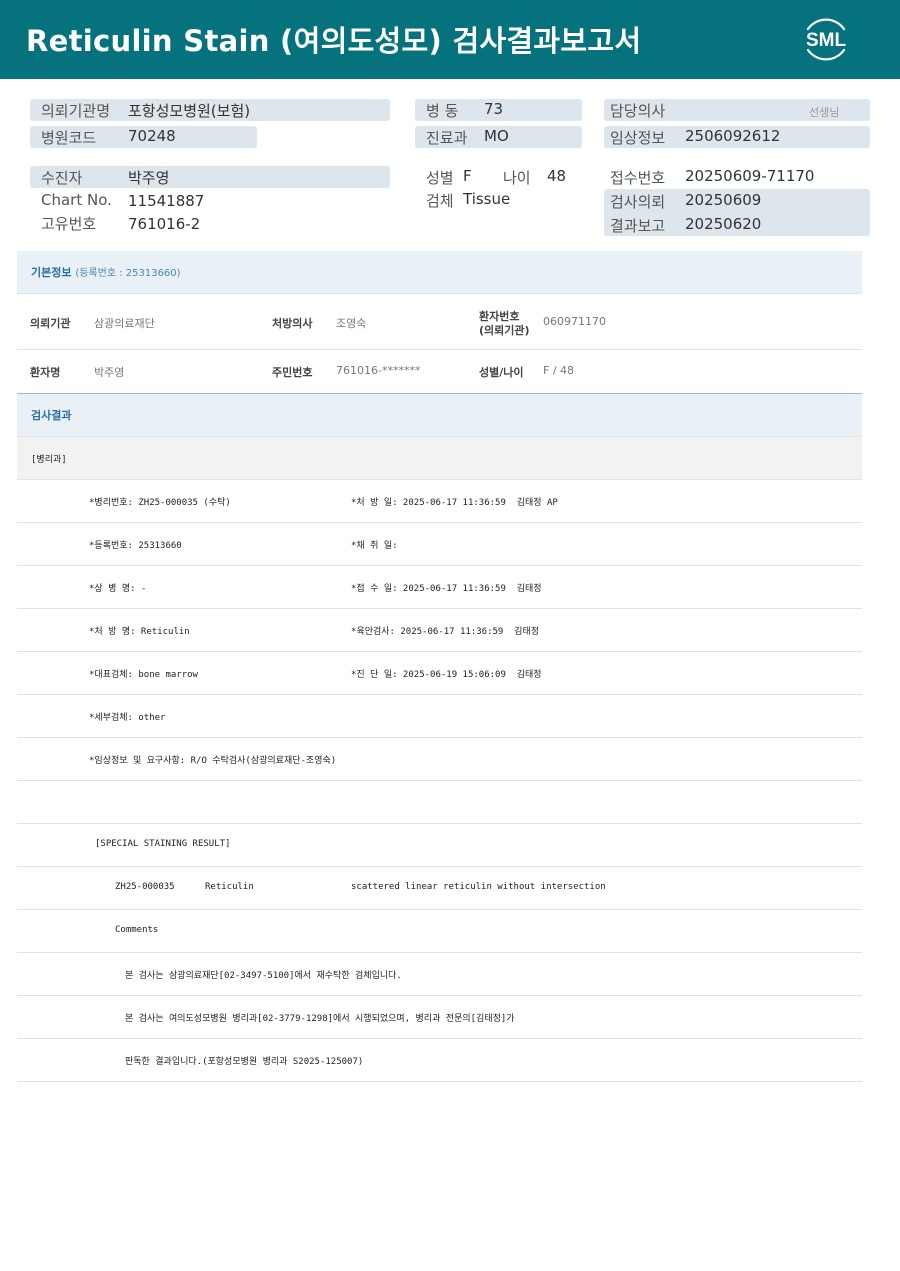  I want to click on prescriber-key: 처방의사, so click(292, 323).